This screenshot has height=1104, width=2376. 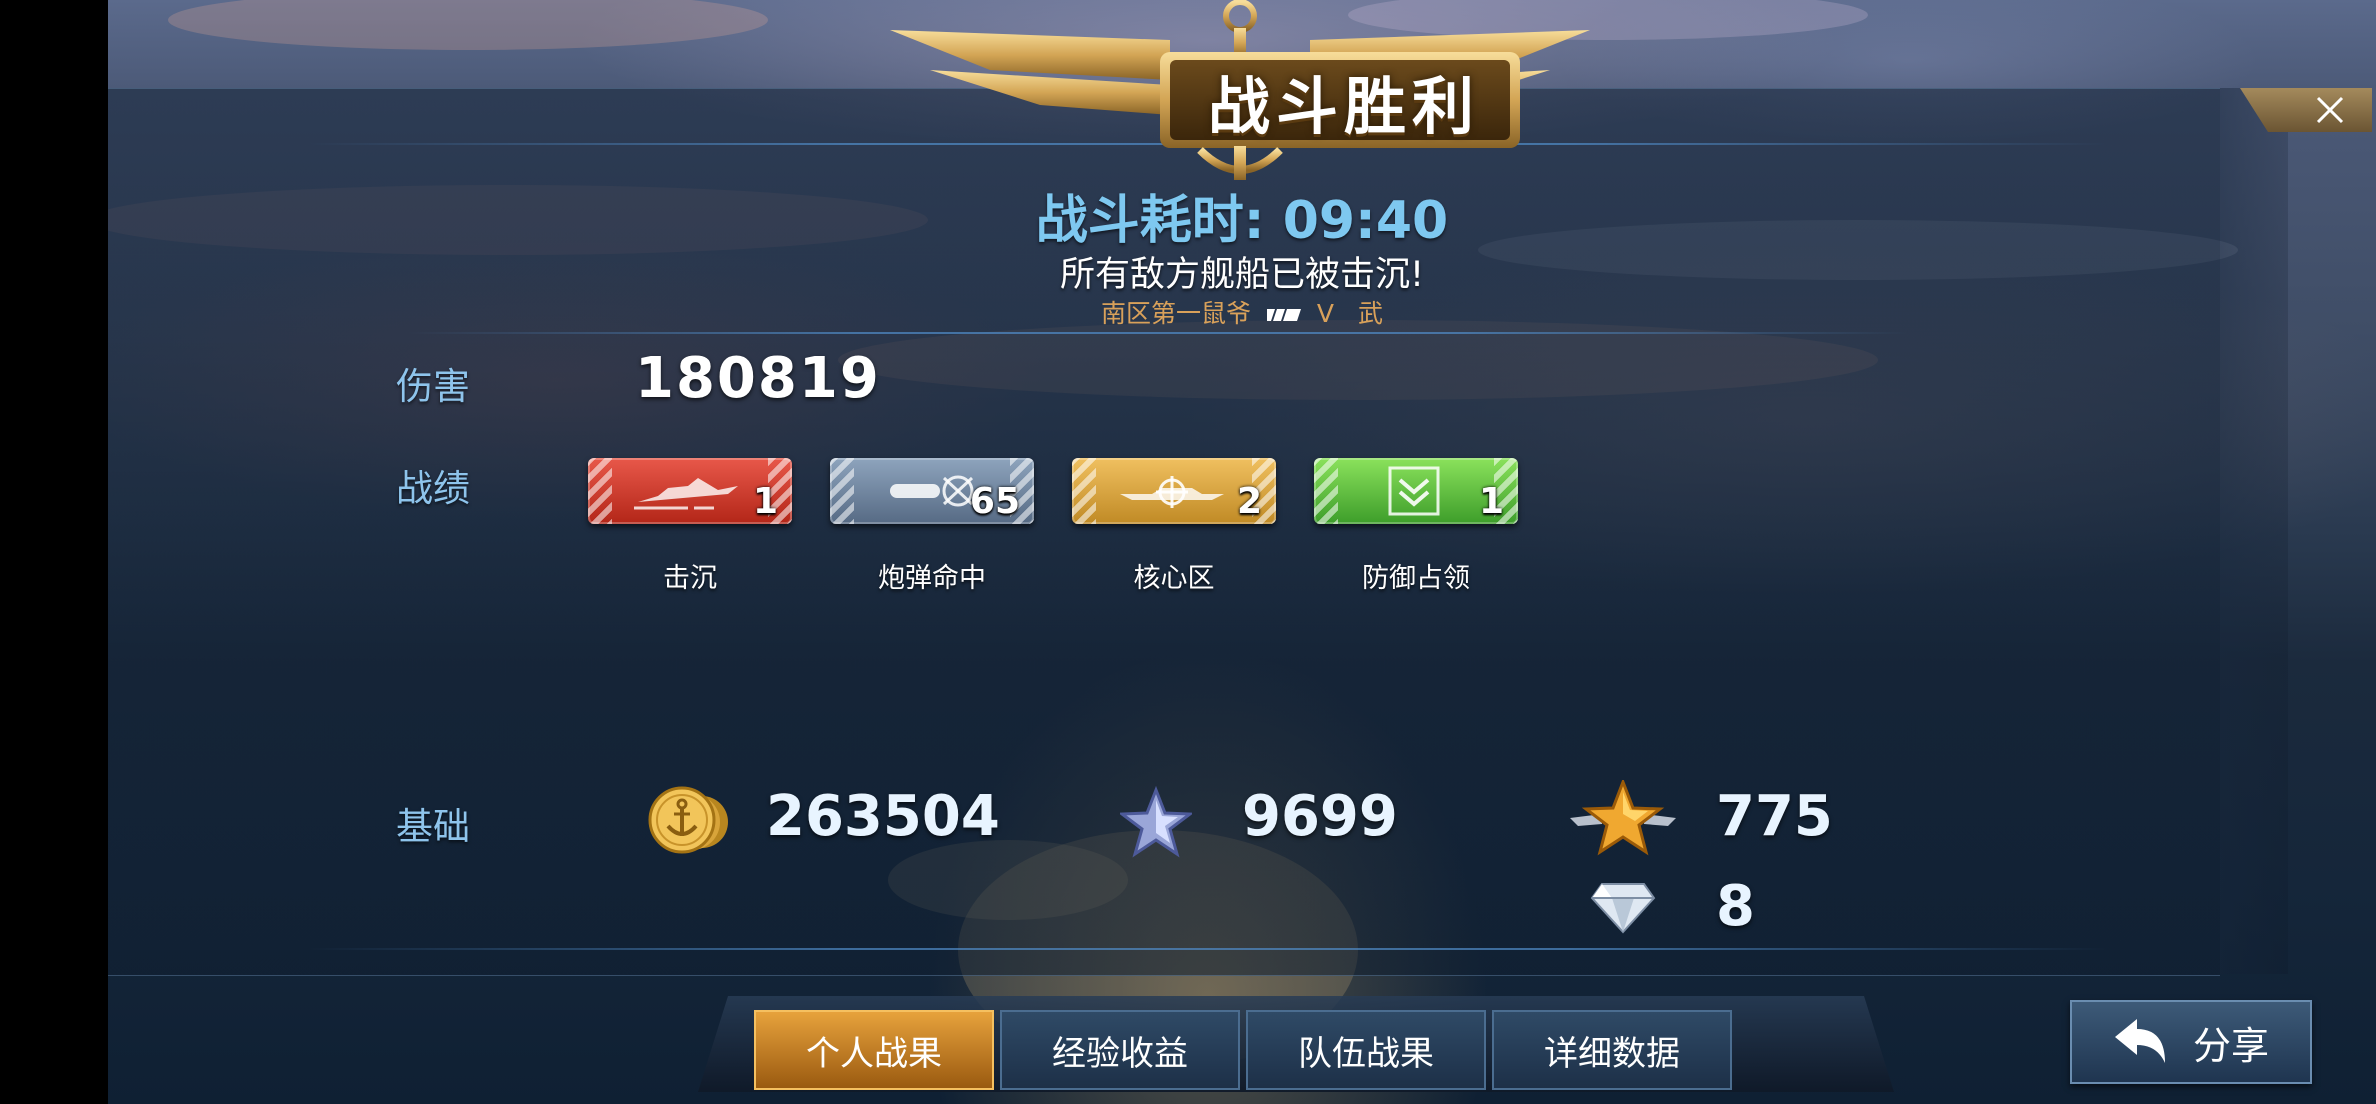 I want to click on gold-star-value: 775, so click(x=1774, y=816).